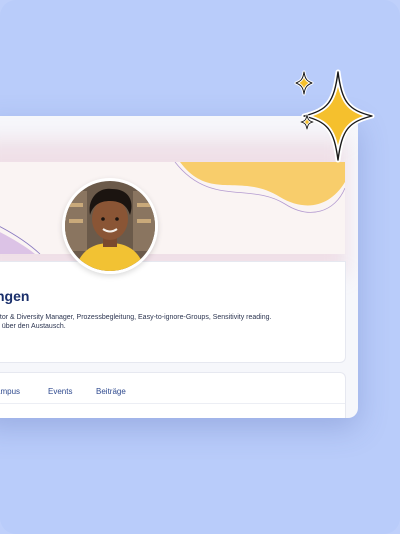  I want to click on bio-line-2: h über den Austausch., so click(33, 326).